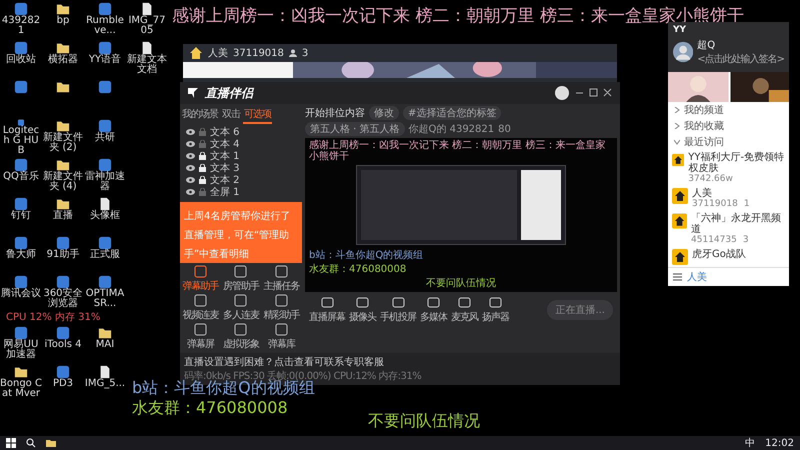  What do you see at coordinates (728, 142) in the screenshot?
I see `tree-item: 最近访问` at bounding box center [728, 142].